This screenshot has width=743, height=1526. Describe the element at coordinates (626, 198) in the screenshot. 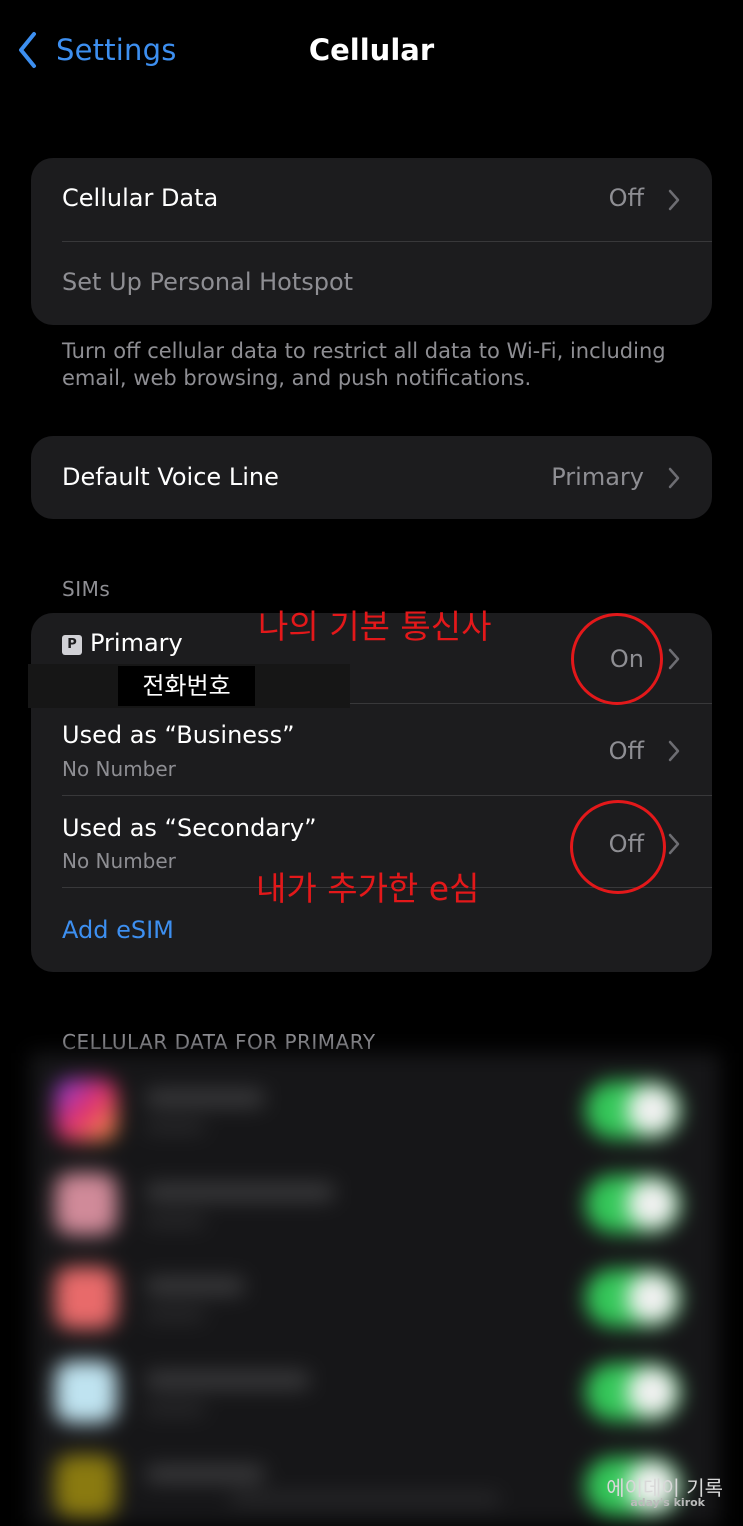

I see `cellular-data-value: Off` at that location.